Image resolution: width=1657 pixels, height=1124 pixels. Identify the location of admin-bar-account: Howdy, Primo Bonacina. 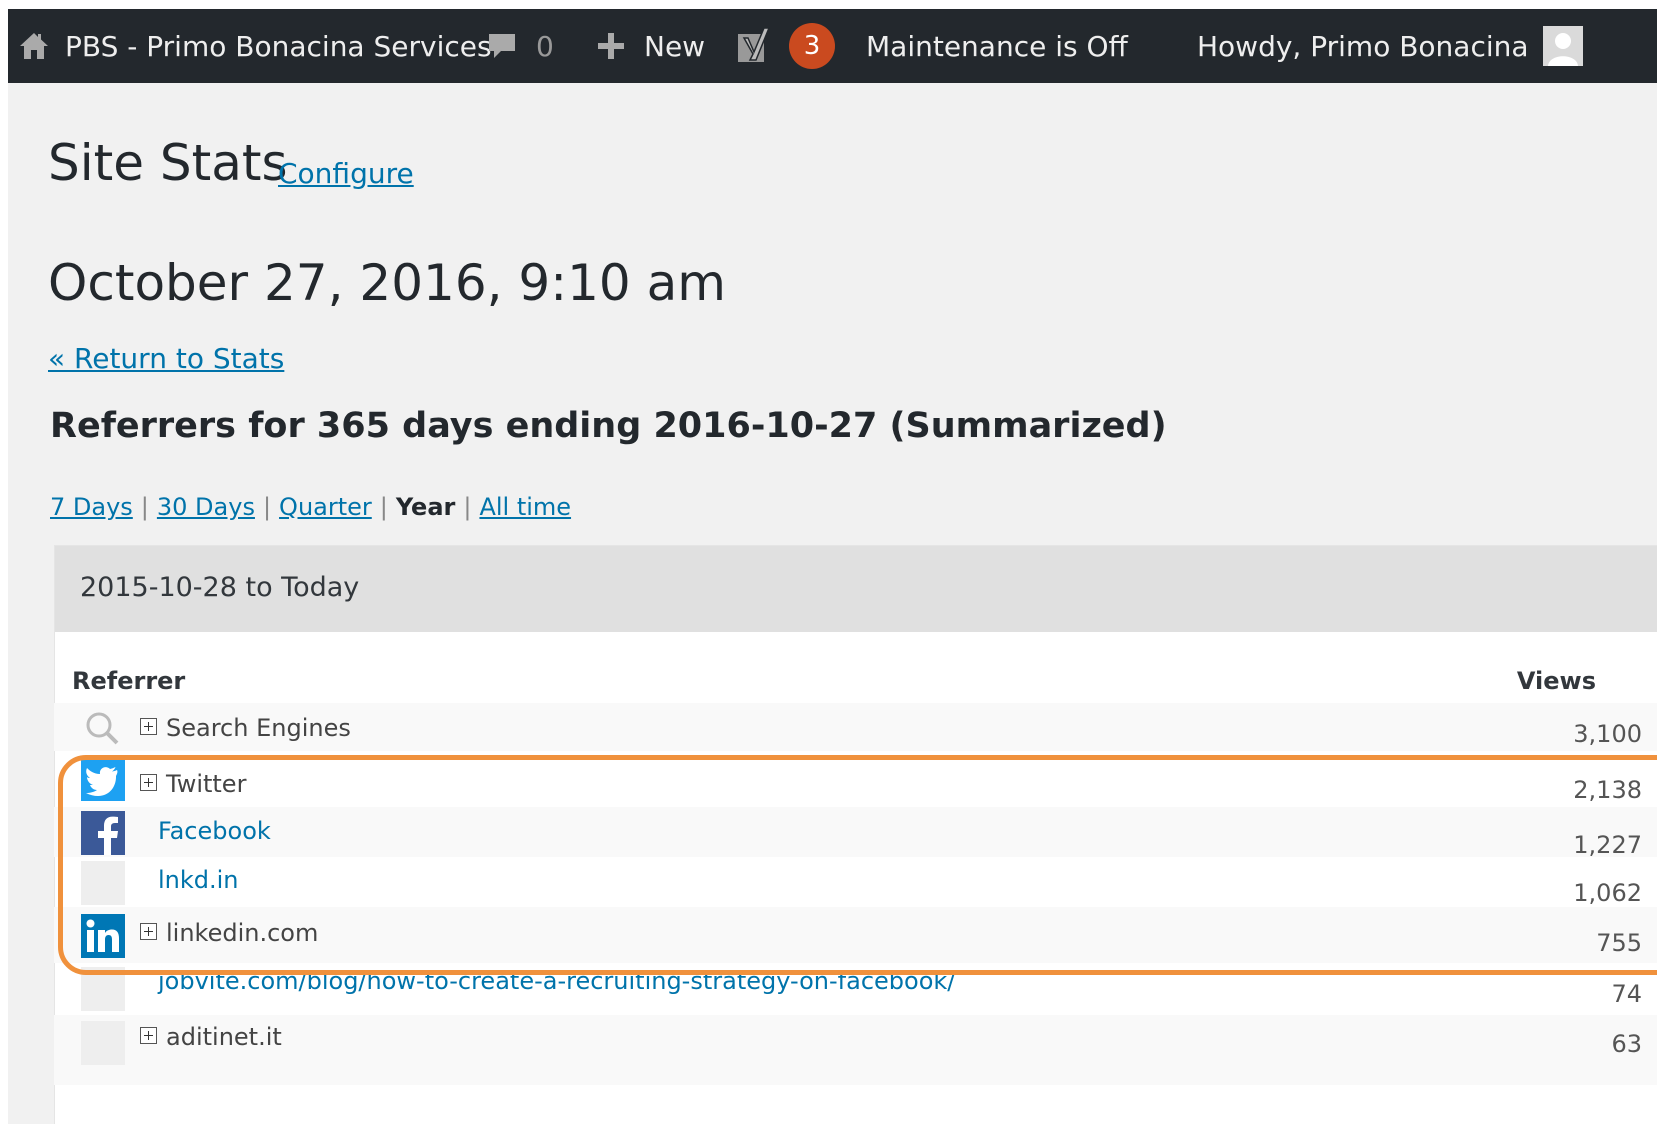
(1390, 46).